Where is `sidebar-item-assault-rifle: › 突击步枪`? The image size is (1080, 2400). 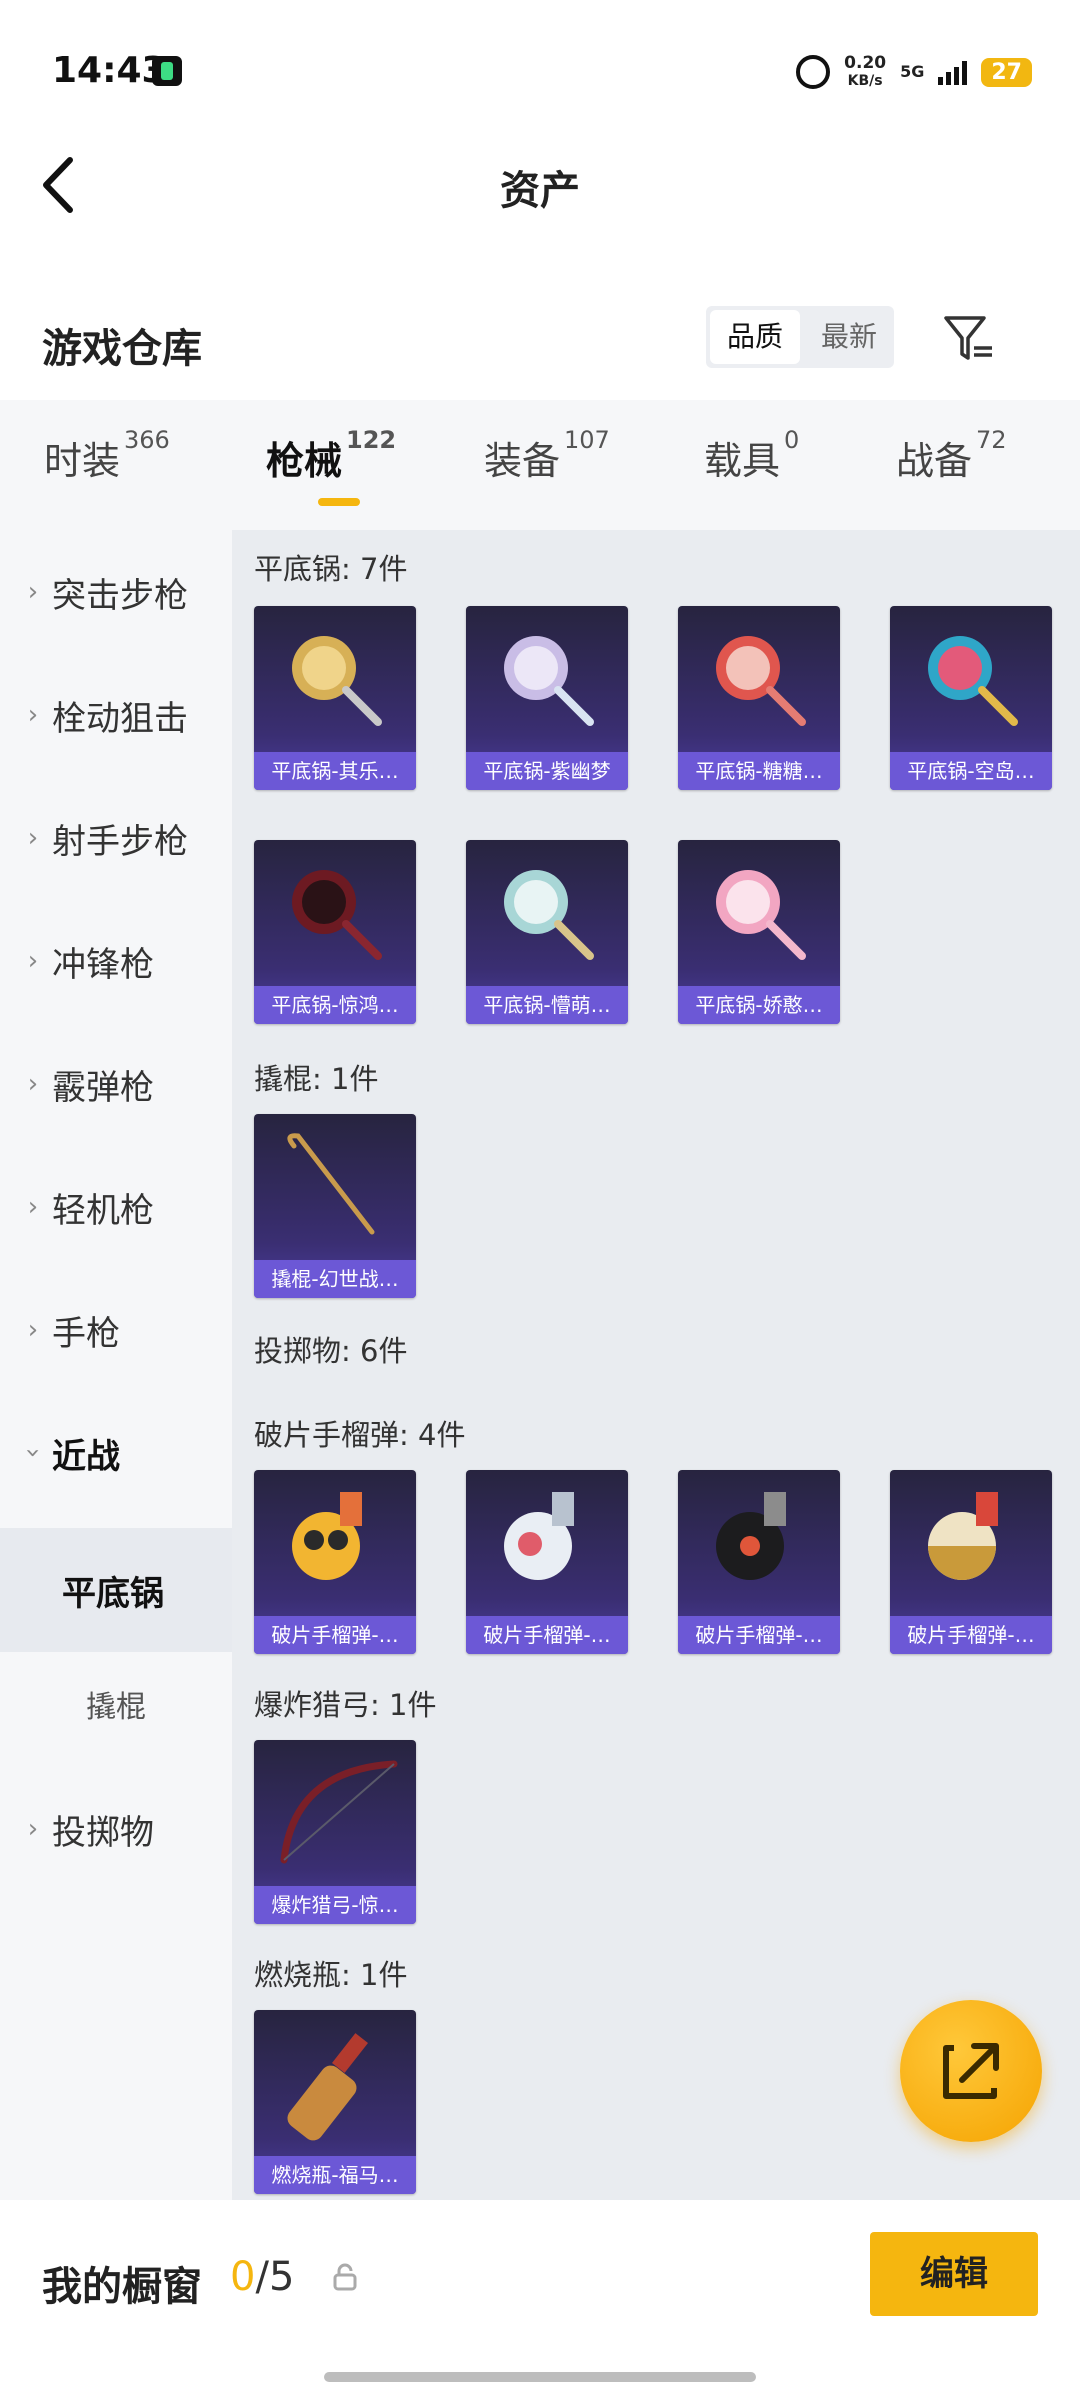 sidebar-item-assault-rifle: › 突击步枪 is located at coordinates (116, 592).